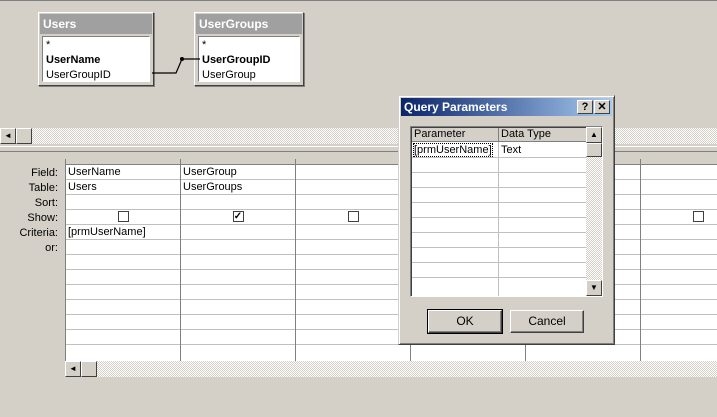 This screenshot has width=717, height=417. Describe the element at coordinates (594, 135) in the screenshot. I see `scroll-up-icon: ▲` at that location.